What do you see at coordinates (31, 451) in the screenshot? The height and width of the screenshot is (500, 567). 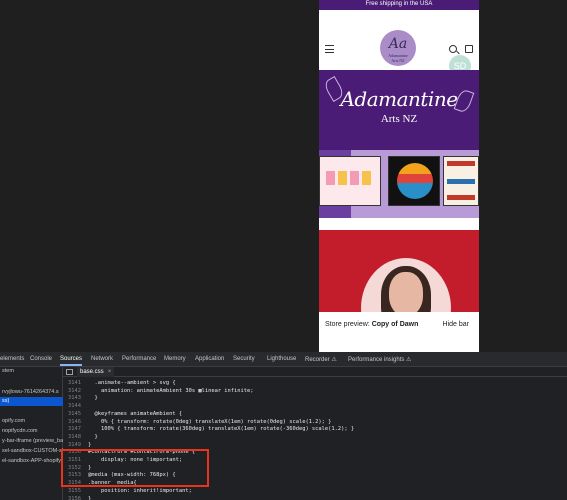 I see `navigator-item: sel-sandbox-CUSTOM-sh` at bounding box center [31, 451].